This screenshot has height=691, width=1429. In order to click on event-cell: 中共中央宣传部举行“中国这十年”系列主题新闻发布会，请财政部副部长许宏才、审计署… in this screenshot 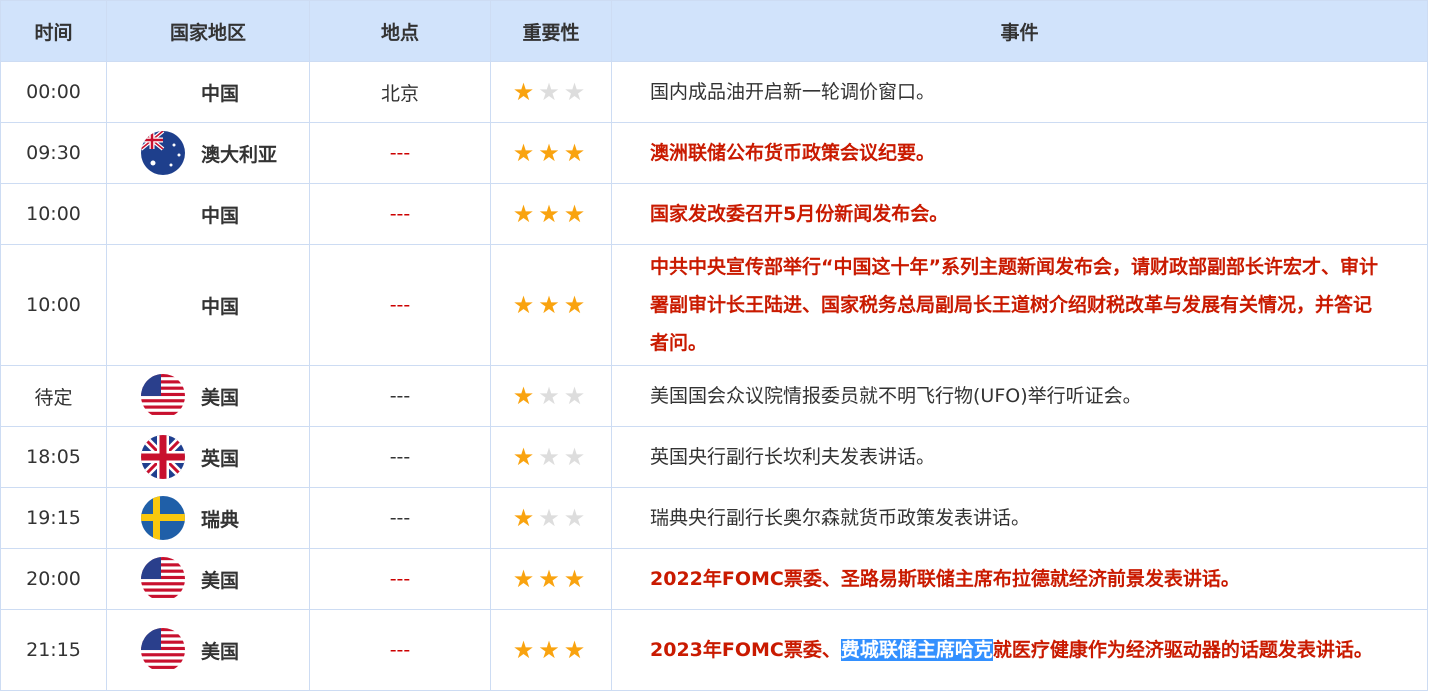, I will do `click(1019, 305)`.